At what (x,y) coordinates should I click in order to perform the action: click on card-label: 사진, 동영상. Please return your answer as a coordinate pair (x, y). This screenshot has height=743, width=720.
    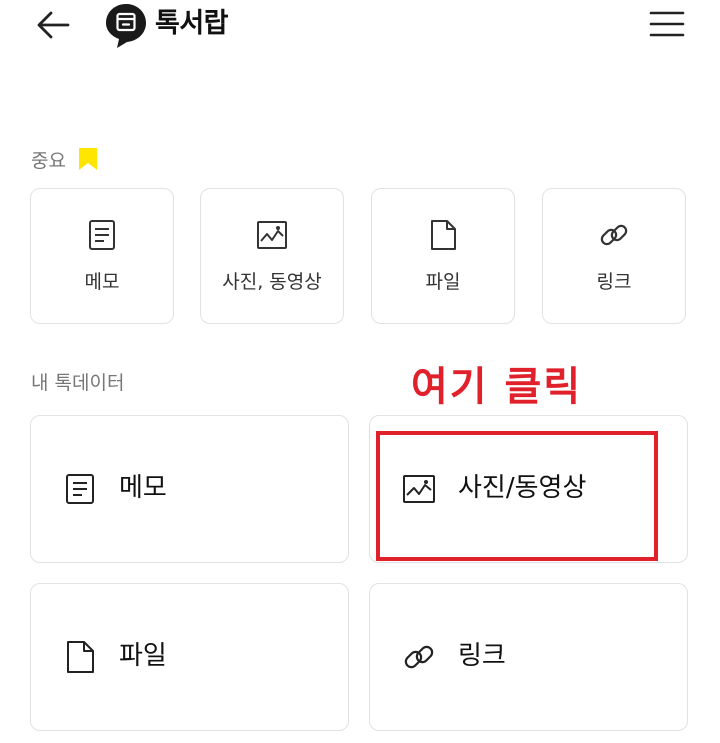
    Looking at the image, I should click on (272, 282).